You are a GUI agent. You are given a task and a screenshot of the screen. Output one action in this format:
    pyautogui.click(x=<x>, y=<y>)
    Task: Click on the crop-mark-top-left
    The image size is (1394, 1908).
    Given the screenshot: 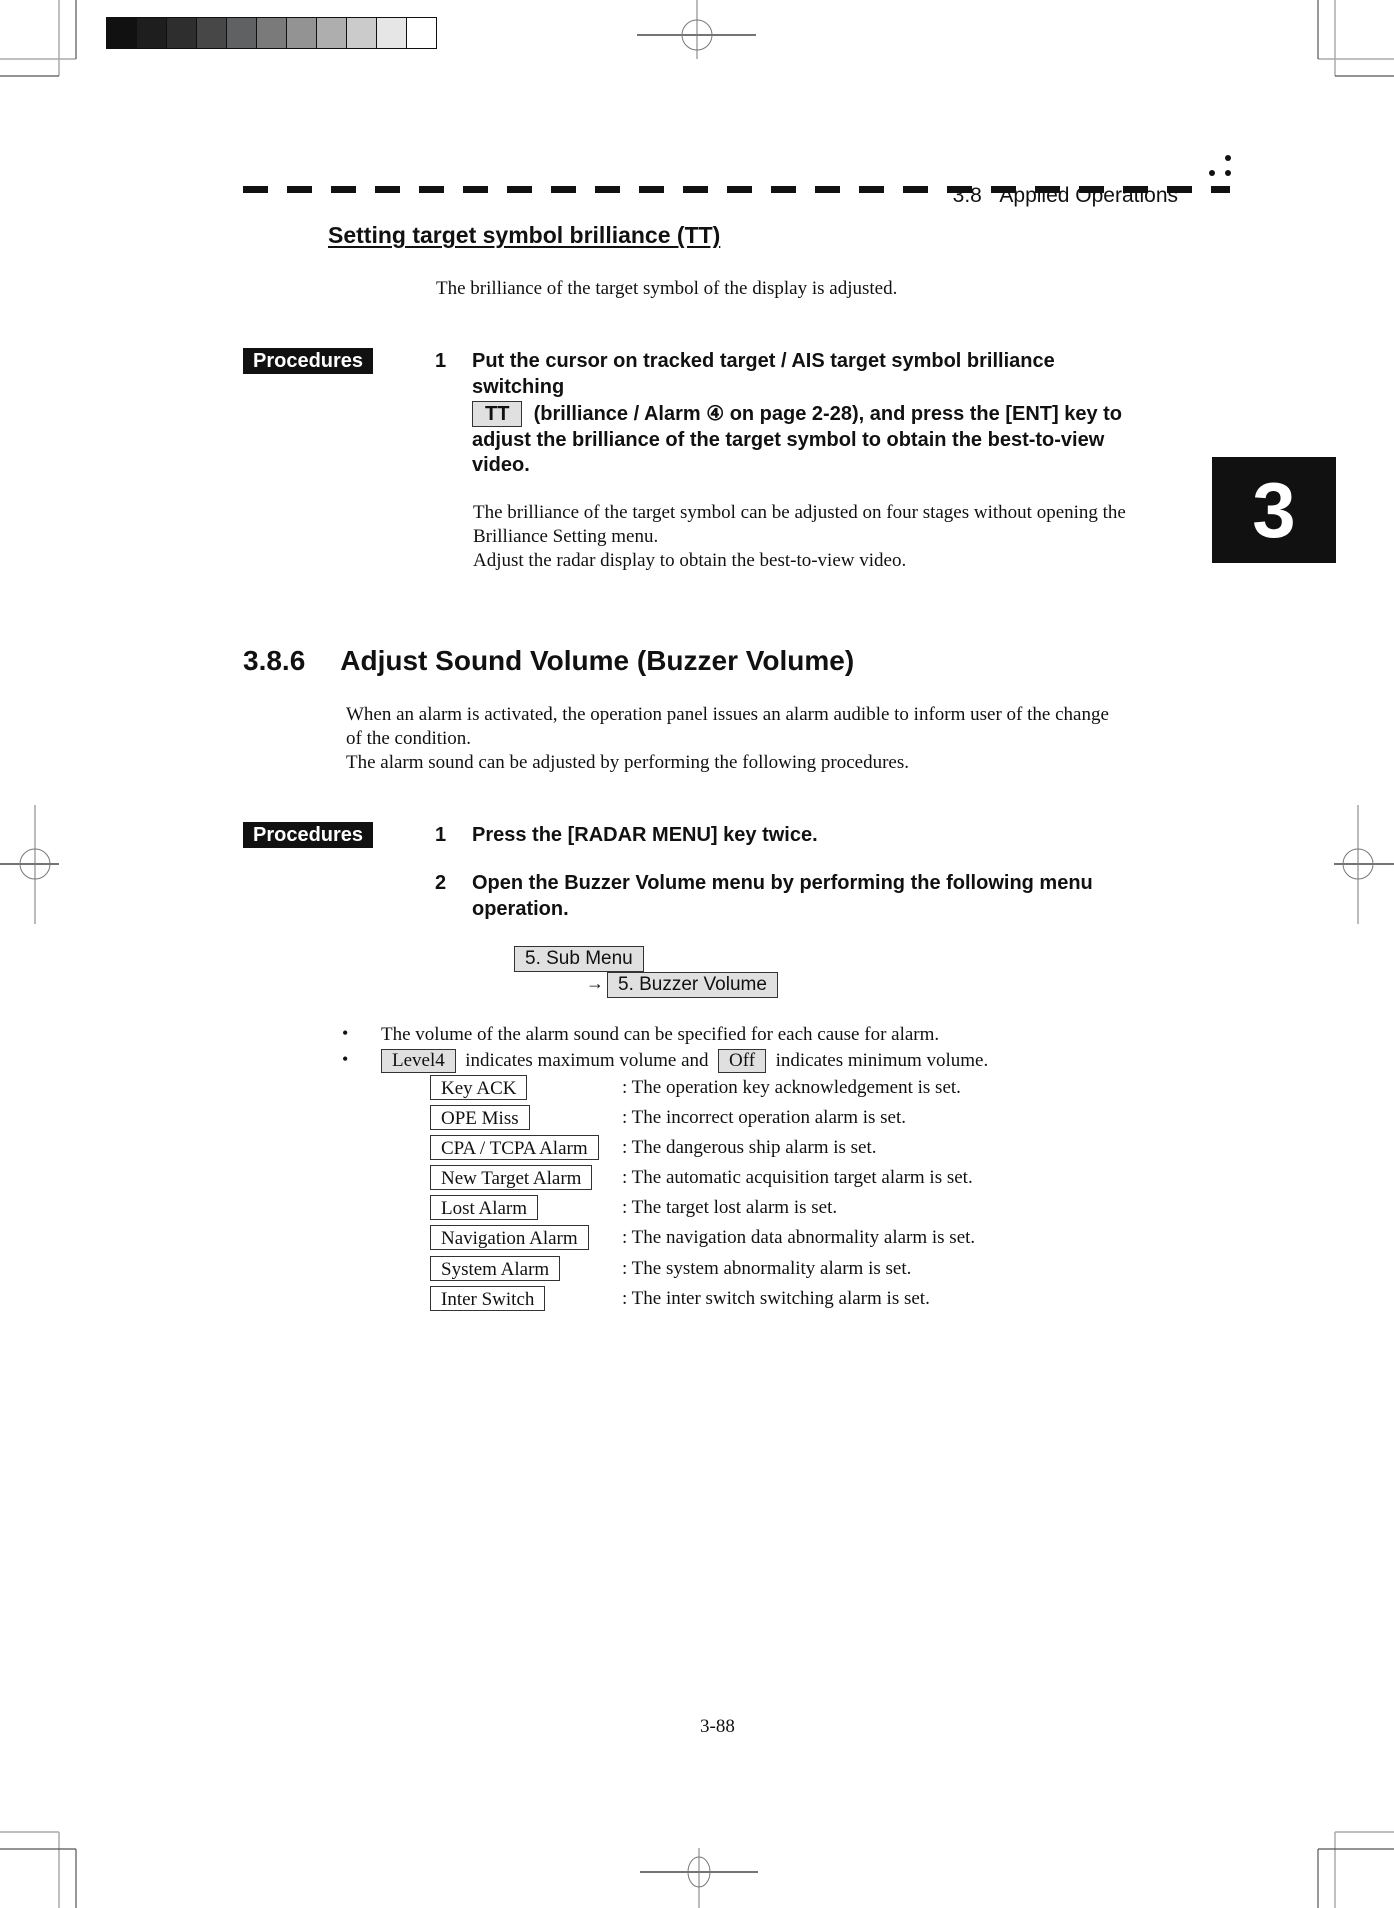 What is the action you would take?
    pyautogui.click(x=38, y=38)
    